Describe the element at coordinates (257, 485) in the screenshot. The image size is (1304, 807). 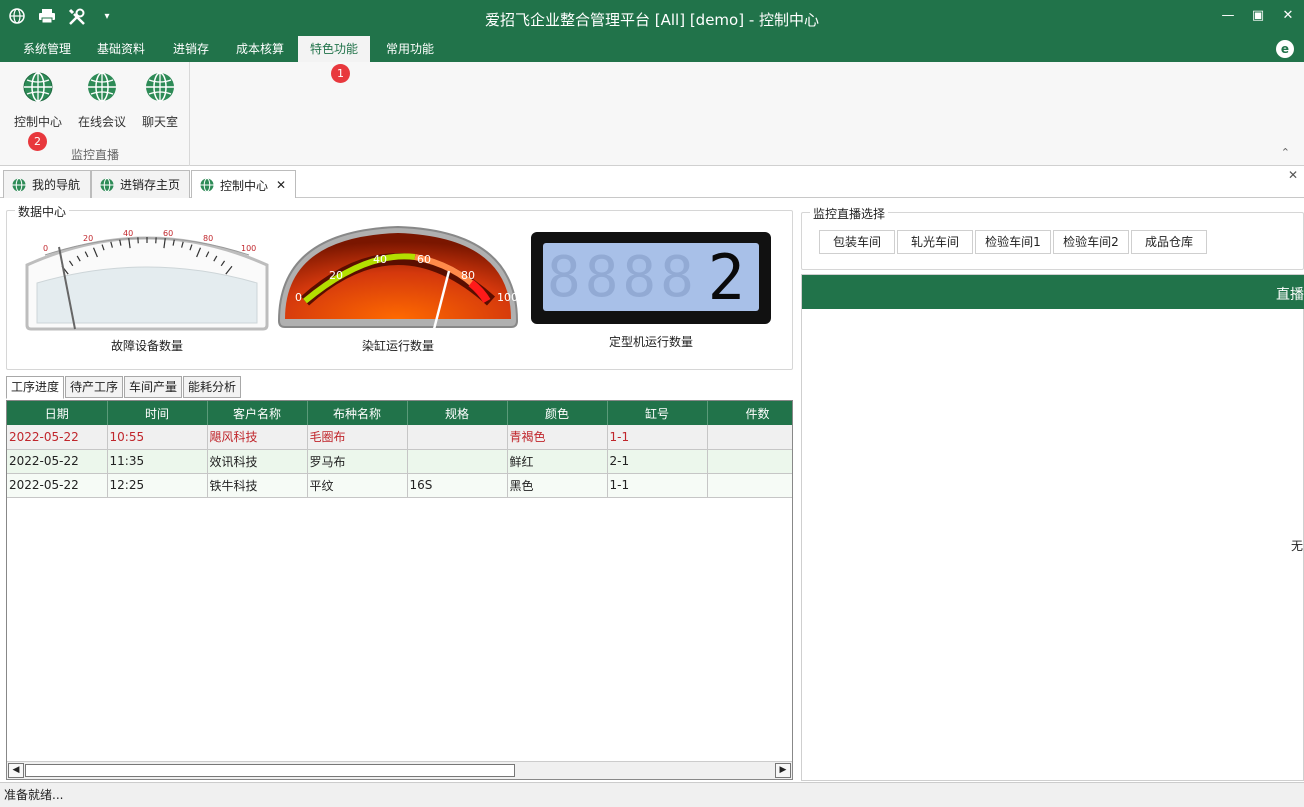
I see `table-cell: 铁牛科技` at that location.